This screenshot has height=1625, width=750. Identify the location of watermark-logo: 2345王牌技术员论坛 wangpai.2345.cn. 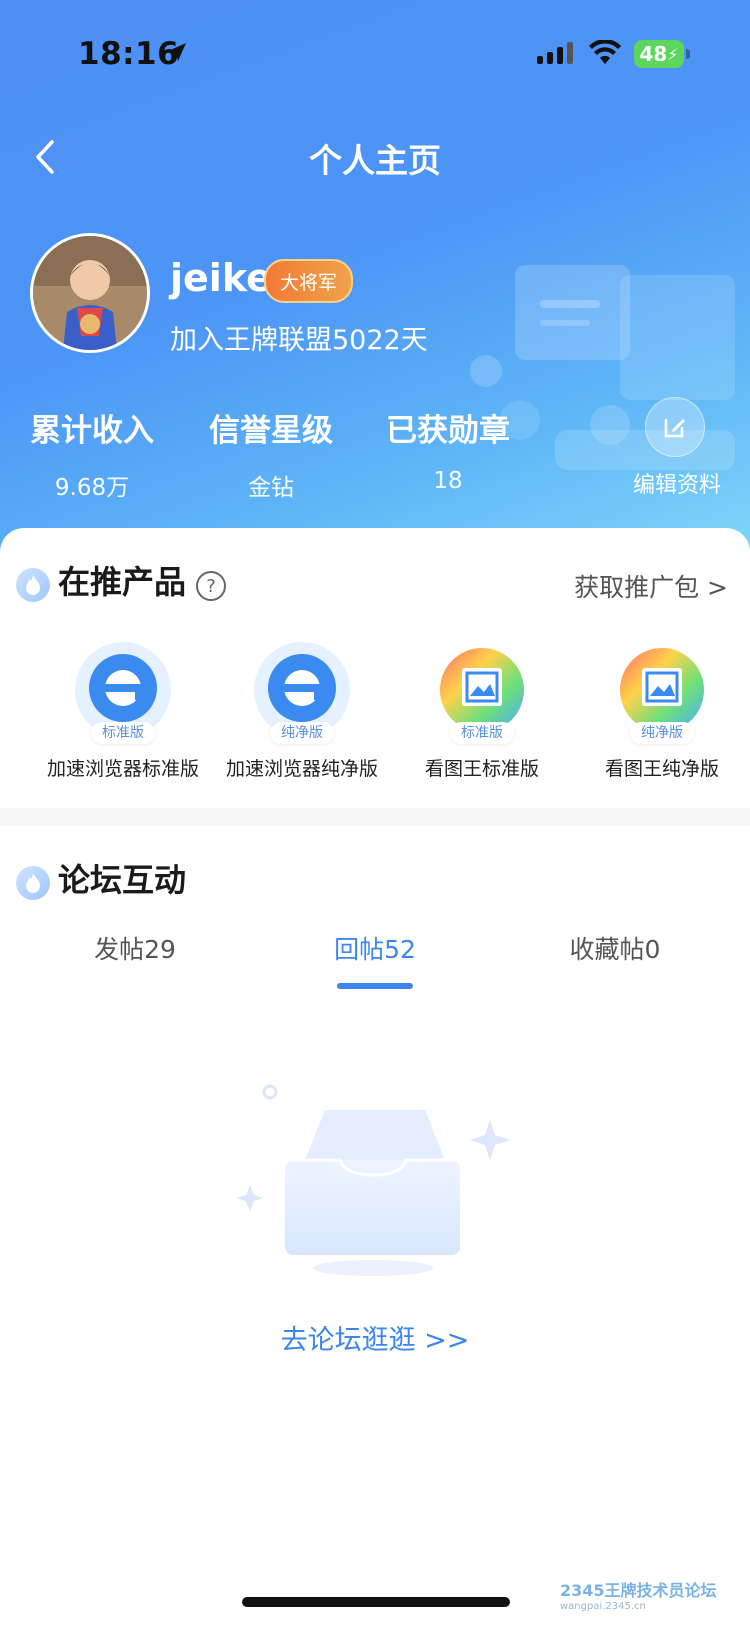
(638, 1594).